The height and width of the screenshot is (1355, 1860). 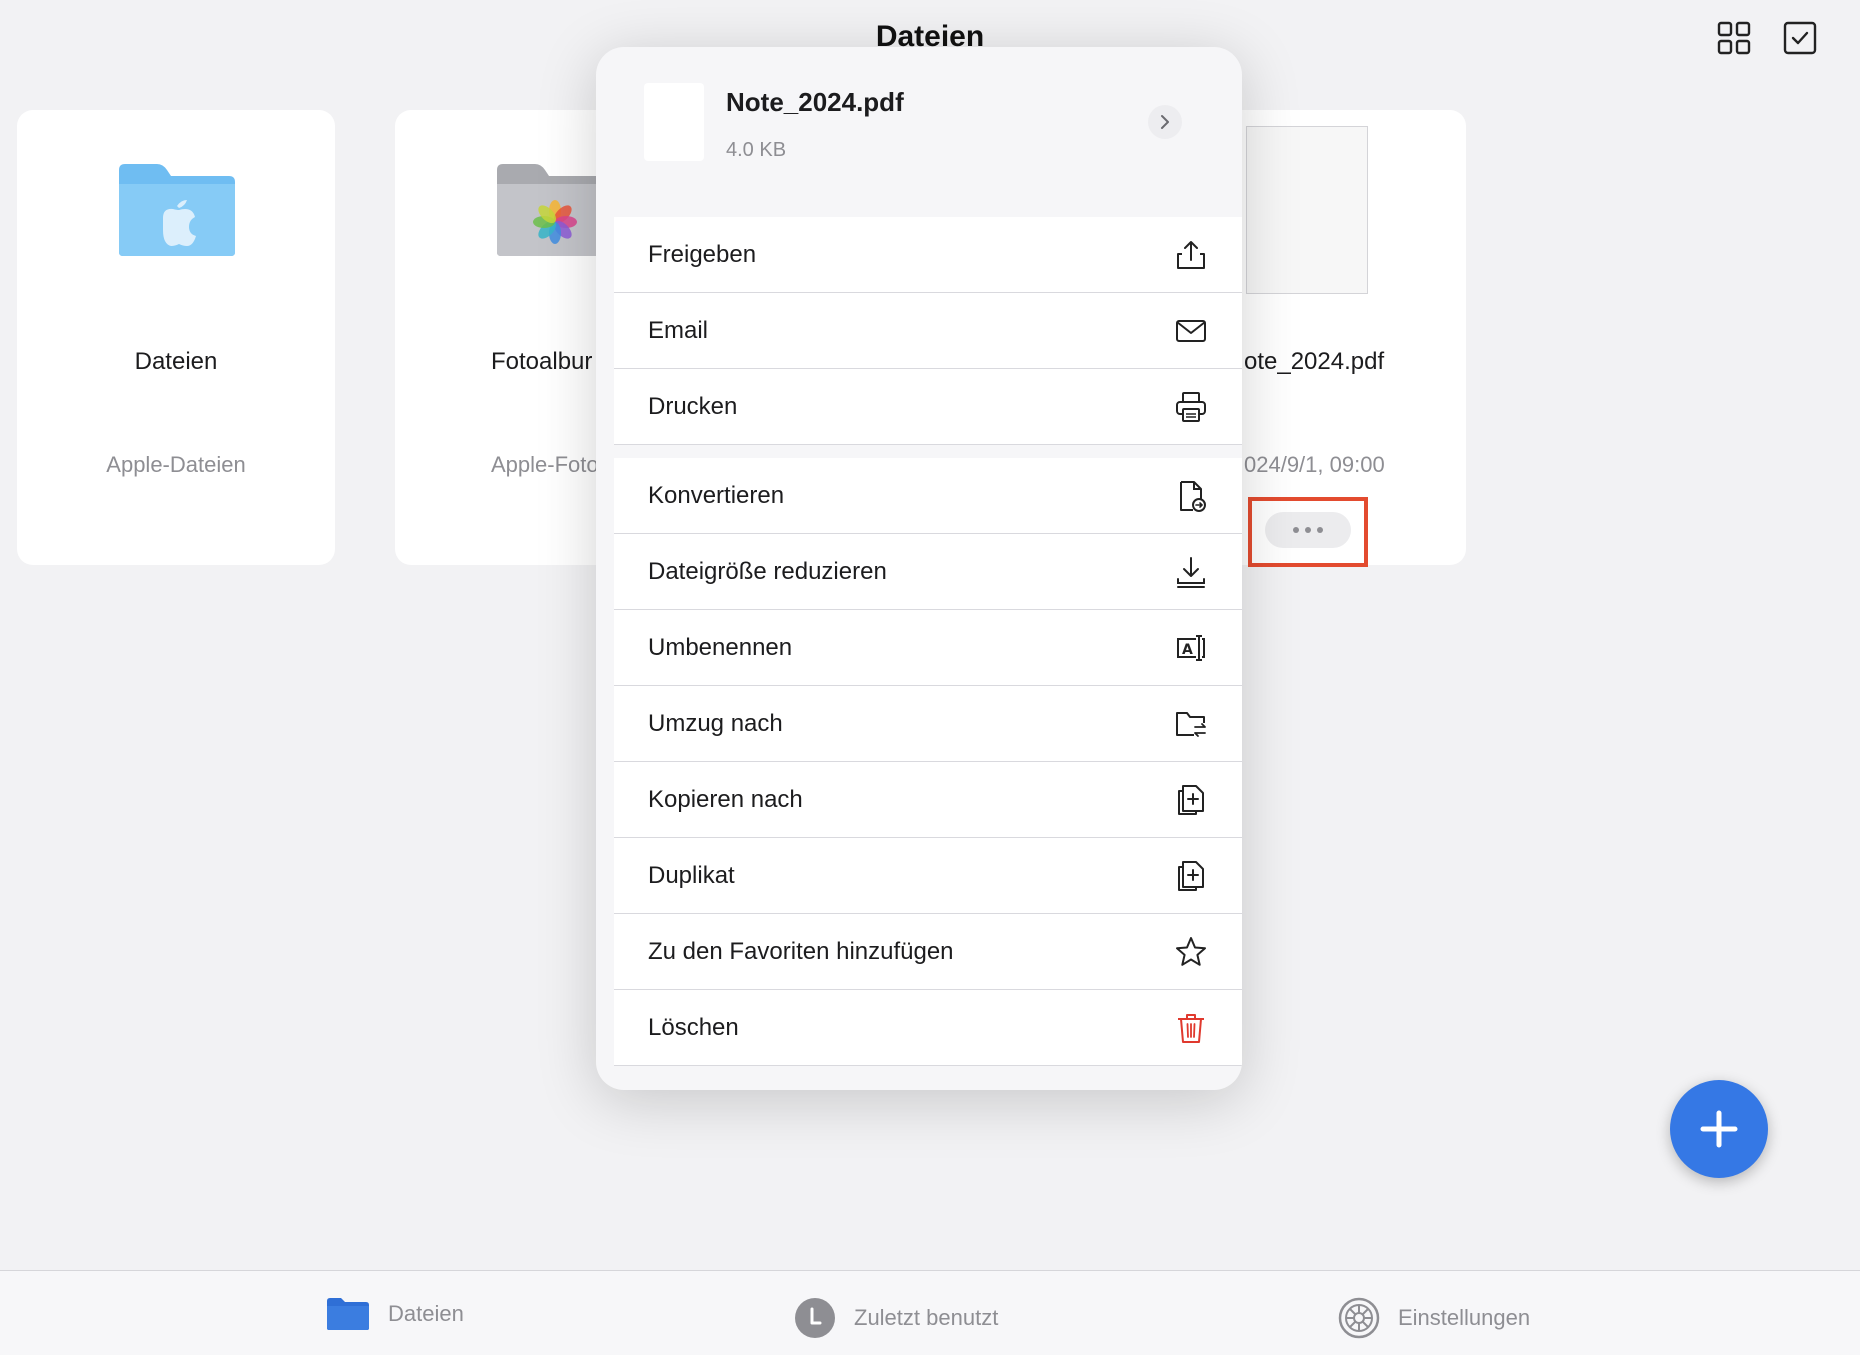 I want to click on menu-item-reduce-size: Dateigröße reduzieren, so click(x=928, y=572).